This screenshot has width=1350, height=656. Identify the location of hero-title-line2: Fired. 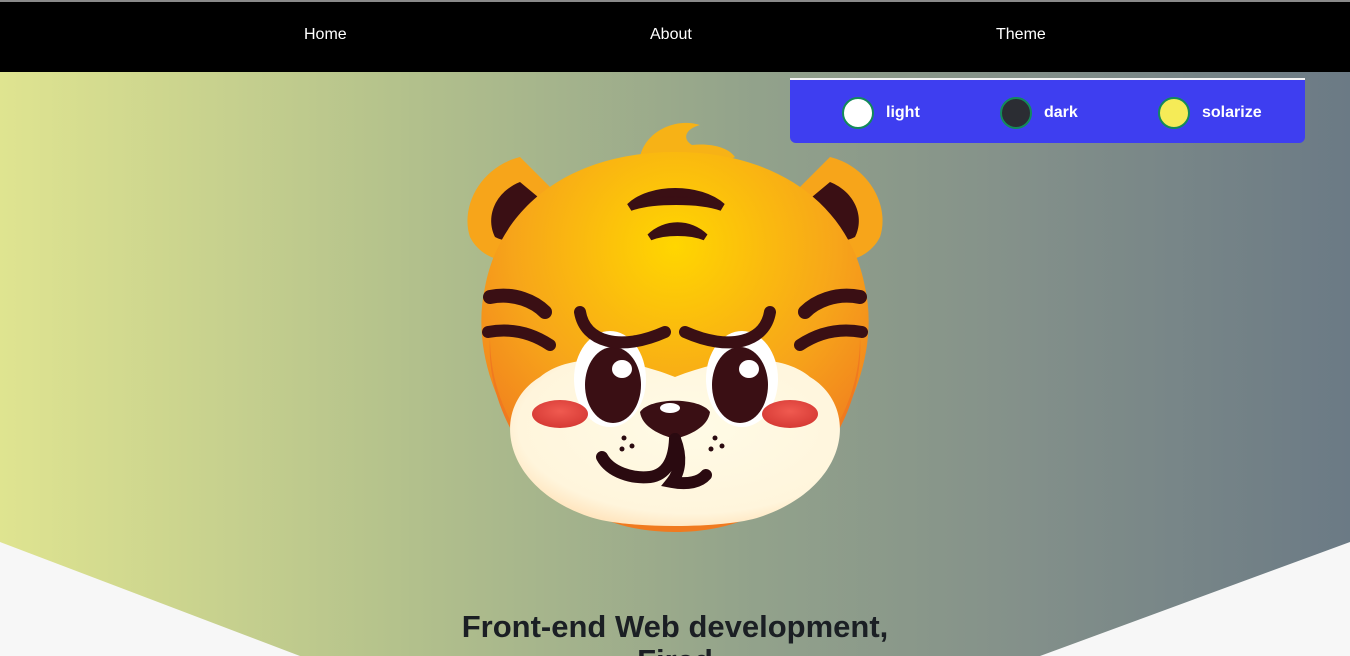
(675, 650).